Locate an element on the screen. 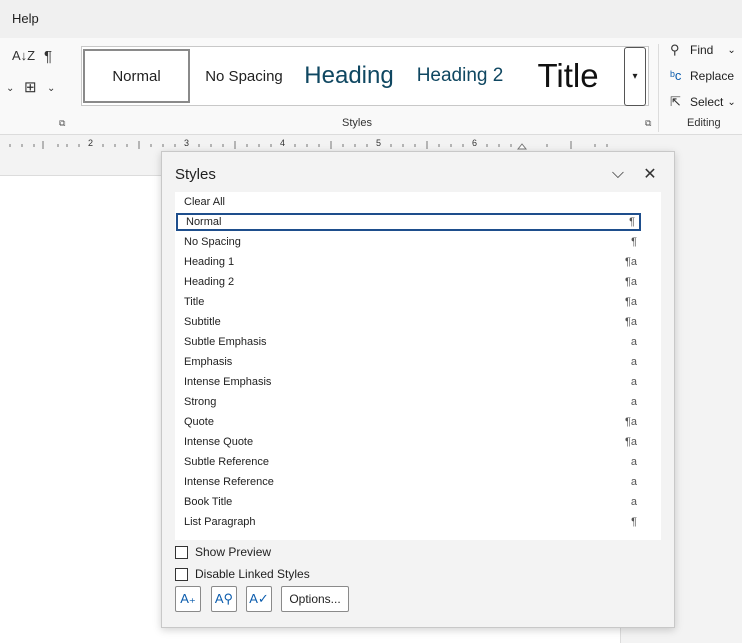 The width and height of the screenshot is (742, 643). style-item-label: Heading 2 is located at coordinates (209, 282).